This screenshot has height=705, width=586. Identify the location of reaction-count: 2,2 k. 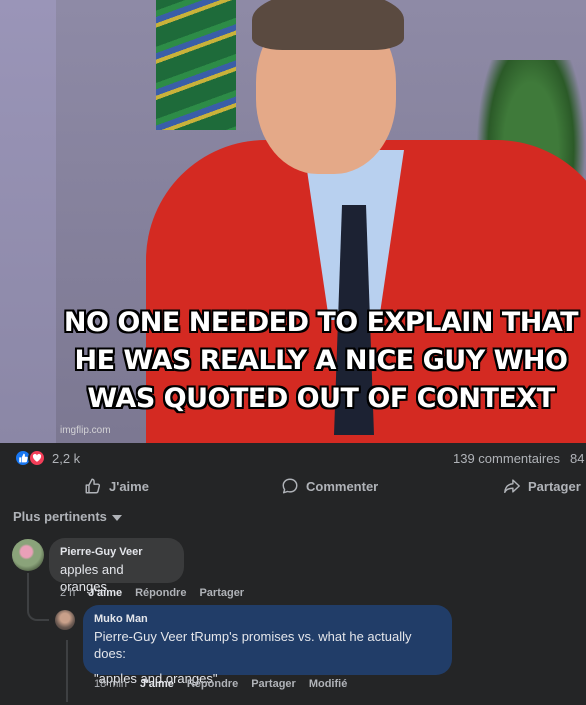
(66, 458).